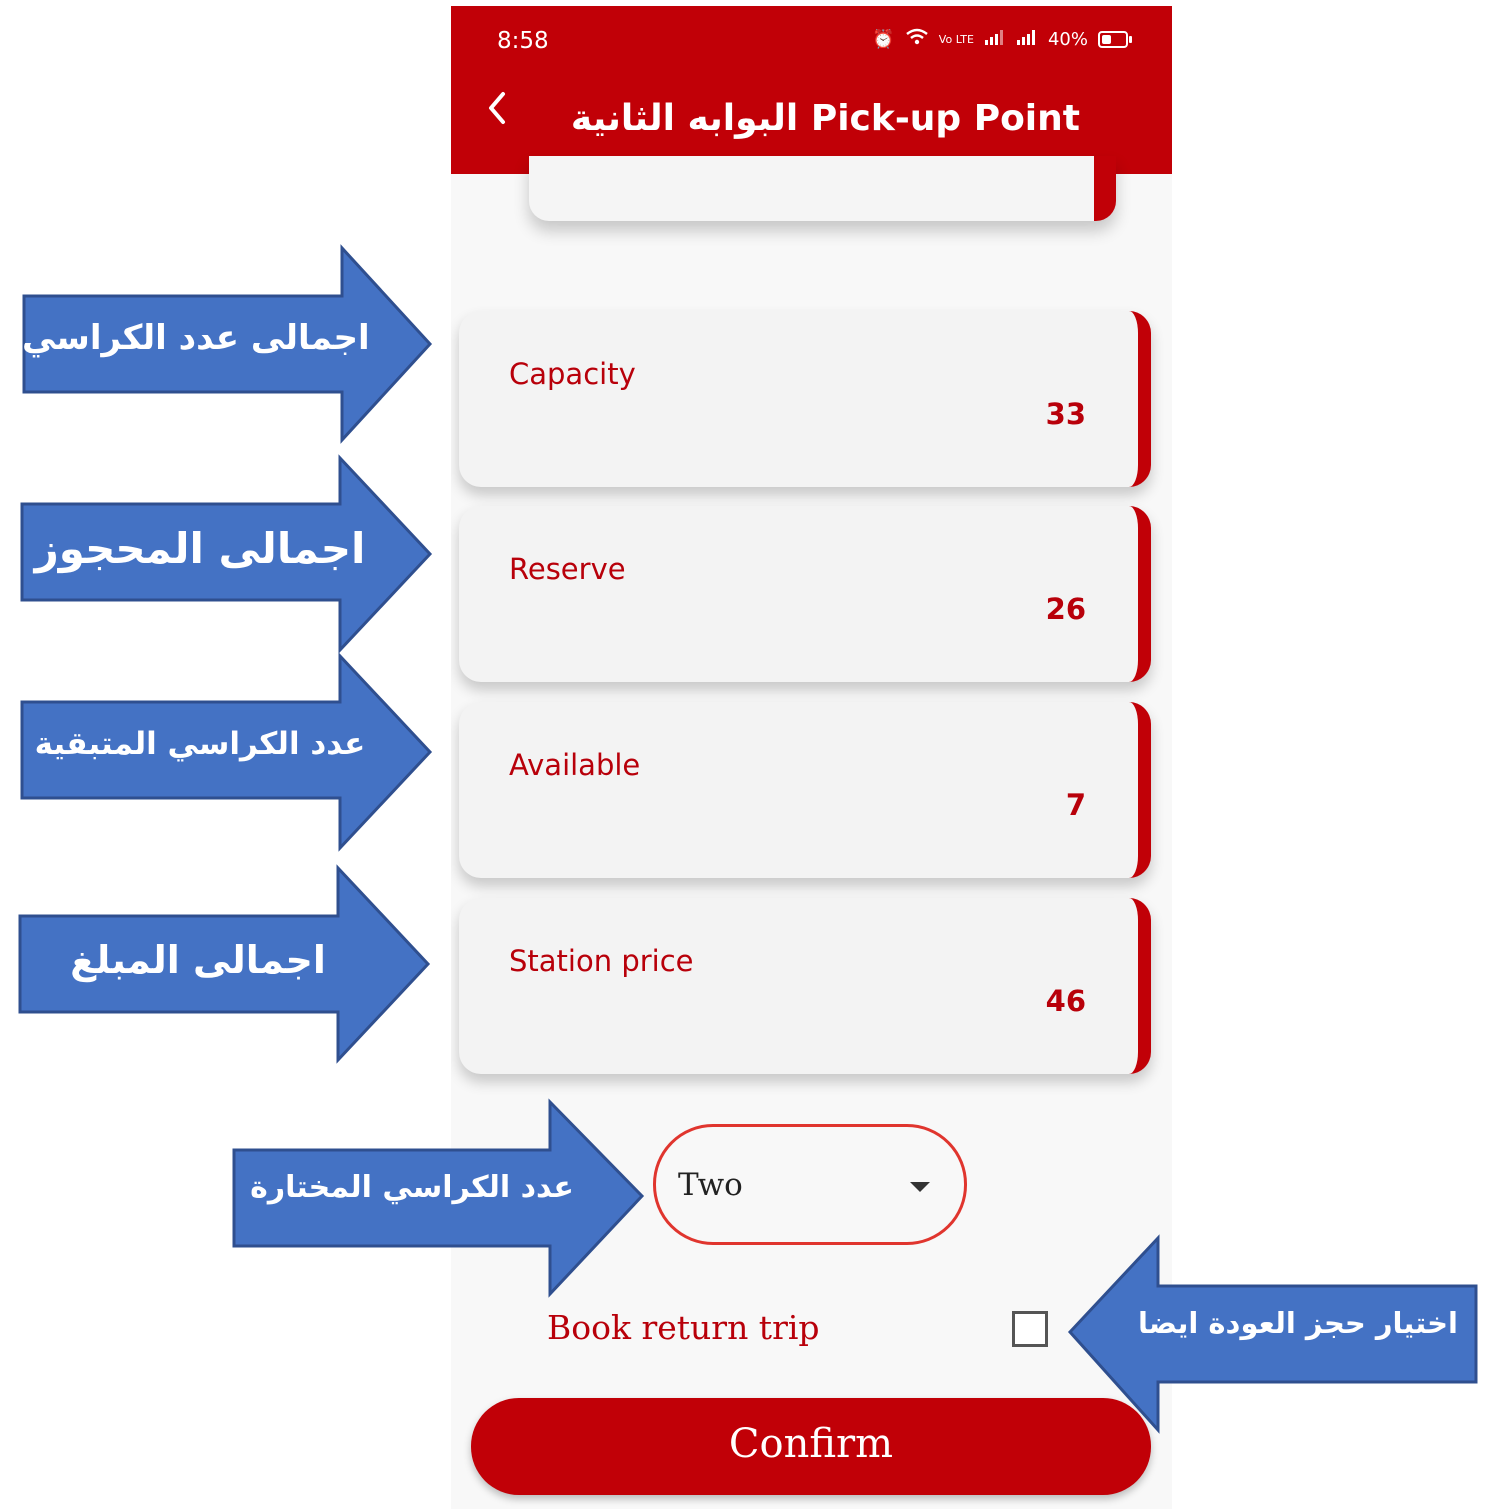 Image resolution: width=1491 pixels, height=1509 pixels. Describe the element at coordinates (956, 39) in the screenshot. I see `network-type-label: Vo LTE` at that location.